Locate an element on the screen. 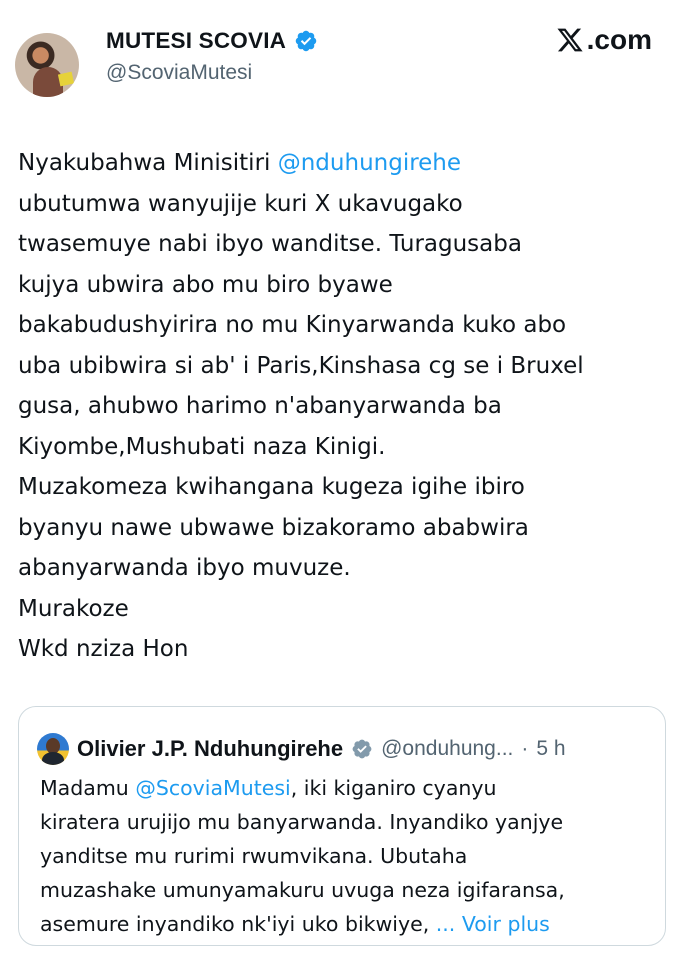 The image size is (683, 960). quoted-author-name: Olivier J.P. Nduhungirehe is located at coordinates (210, 749).